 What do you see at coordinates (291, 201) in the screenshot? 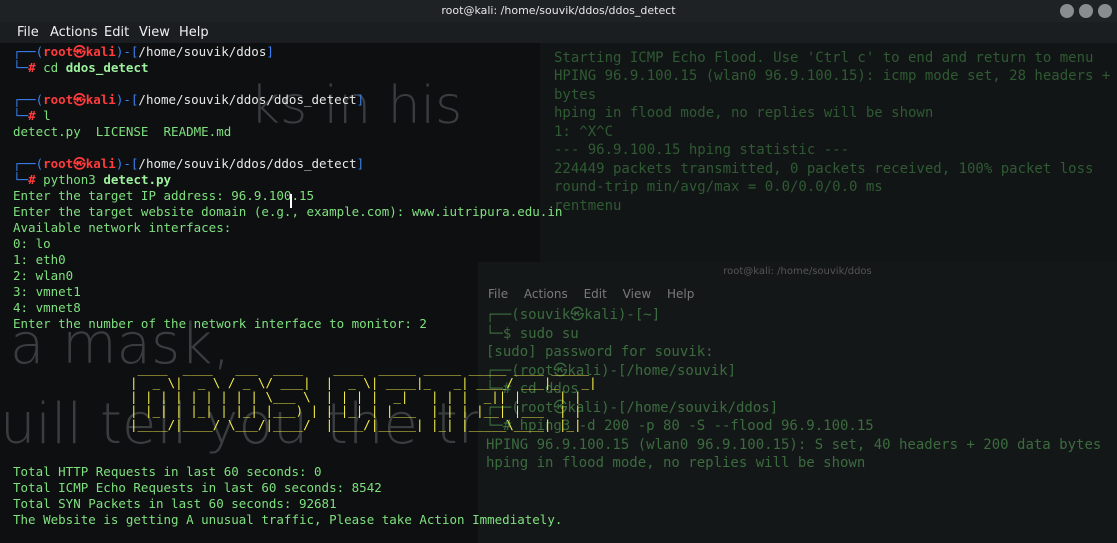
I see `text-cursor-icon` at bounding box center [291, 201].